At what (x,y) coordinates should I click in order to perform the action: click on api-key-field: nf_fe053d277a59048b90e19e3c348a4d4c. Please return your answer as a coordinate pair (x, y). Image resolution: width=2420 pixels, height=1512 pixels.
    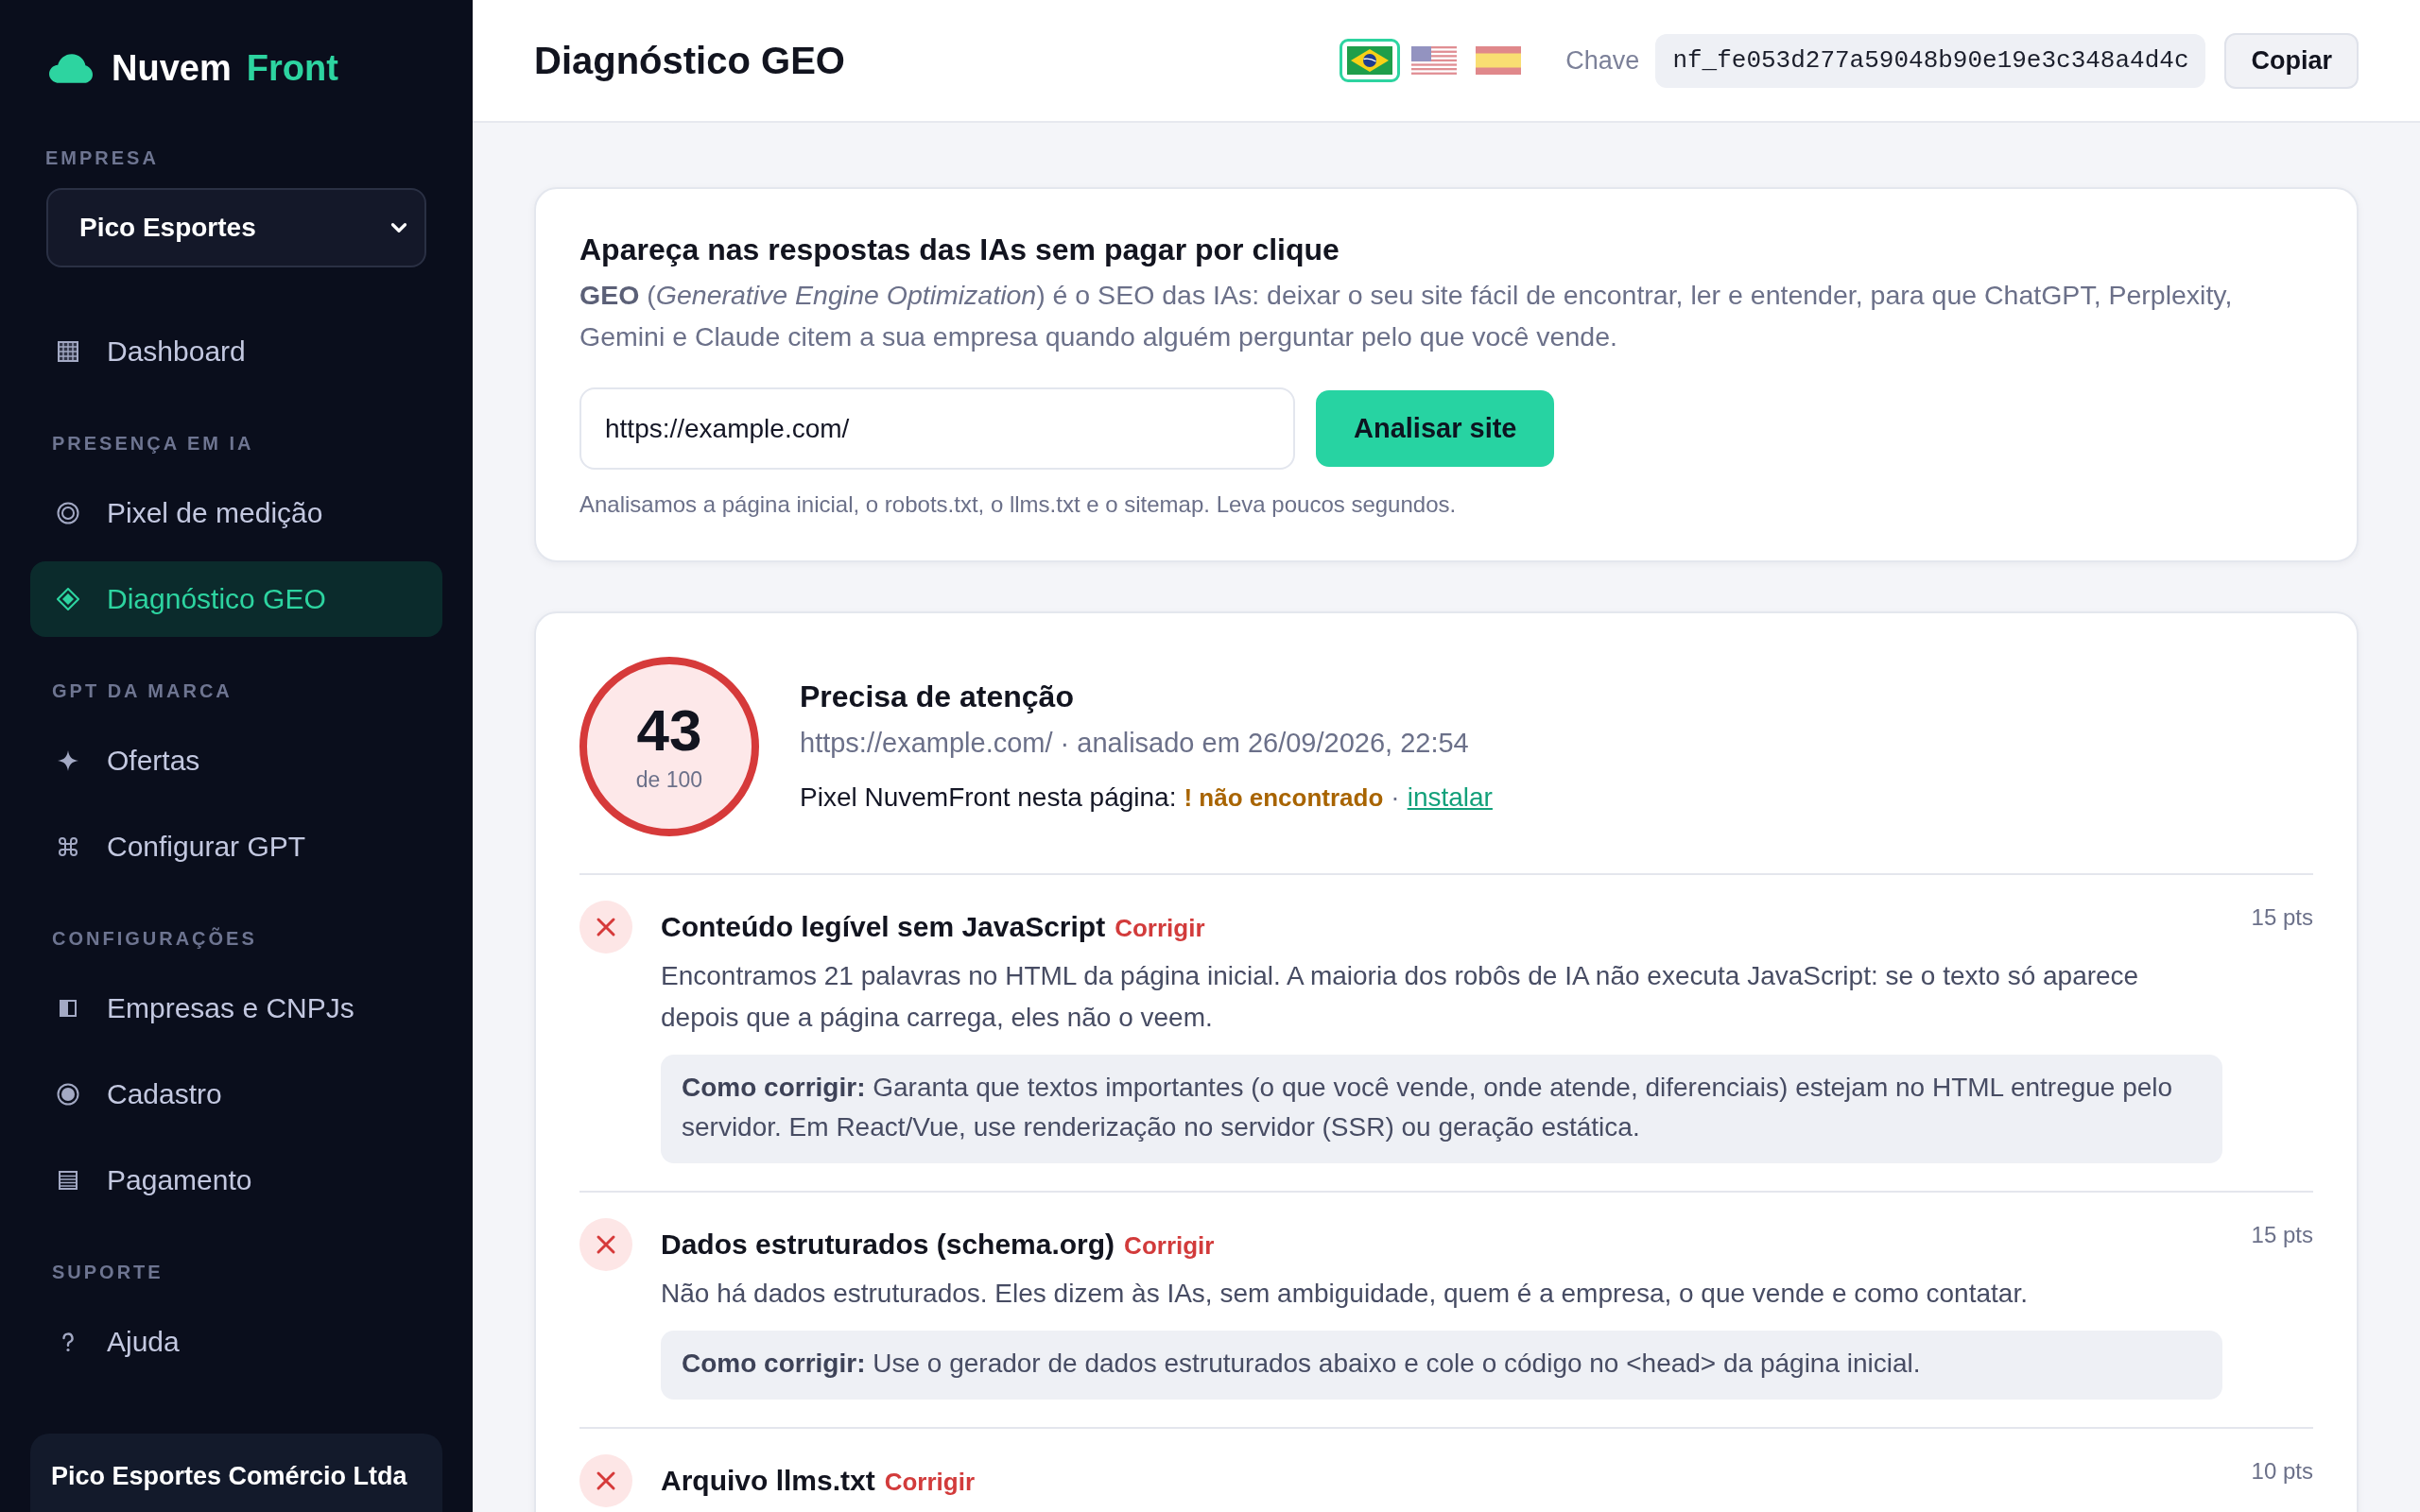
    Looking at the image, I should click on (1930, 60).